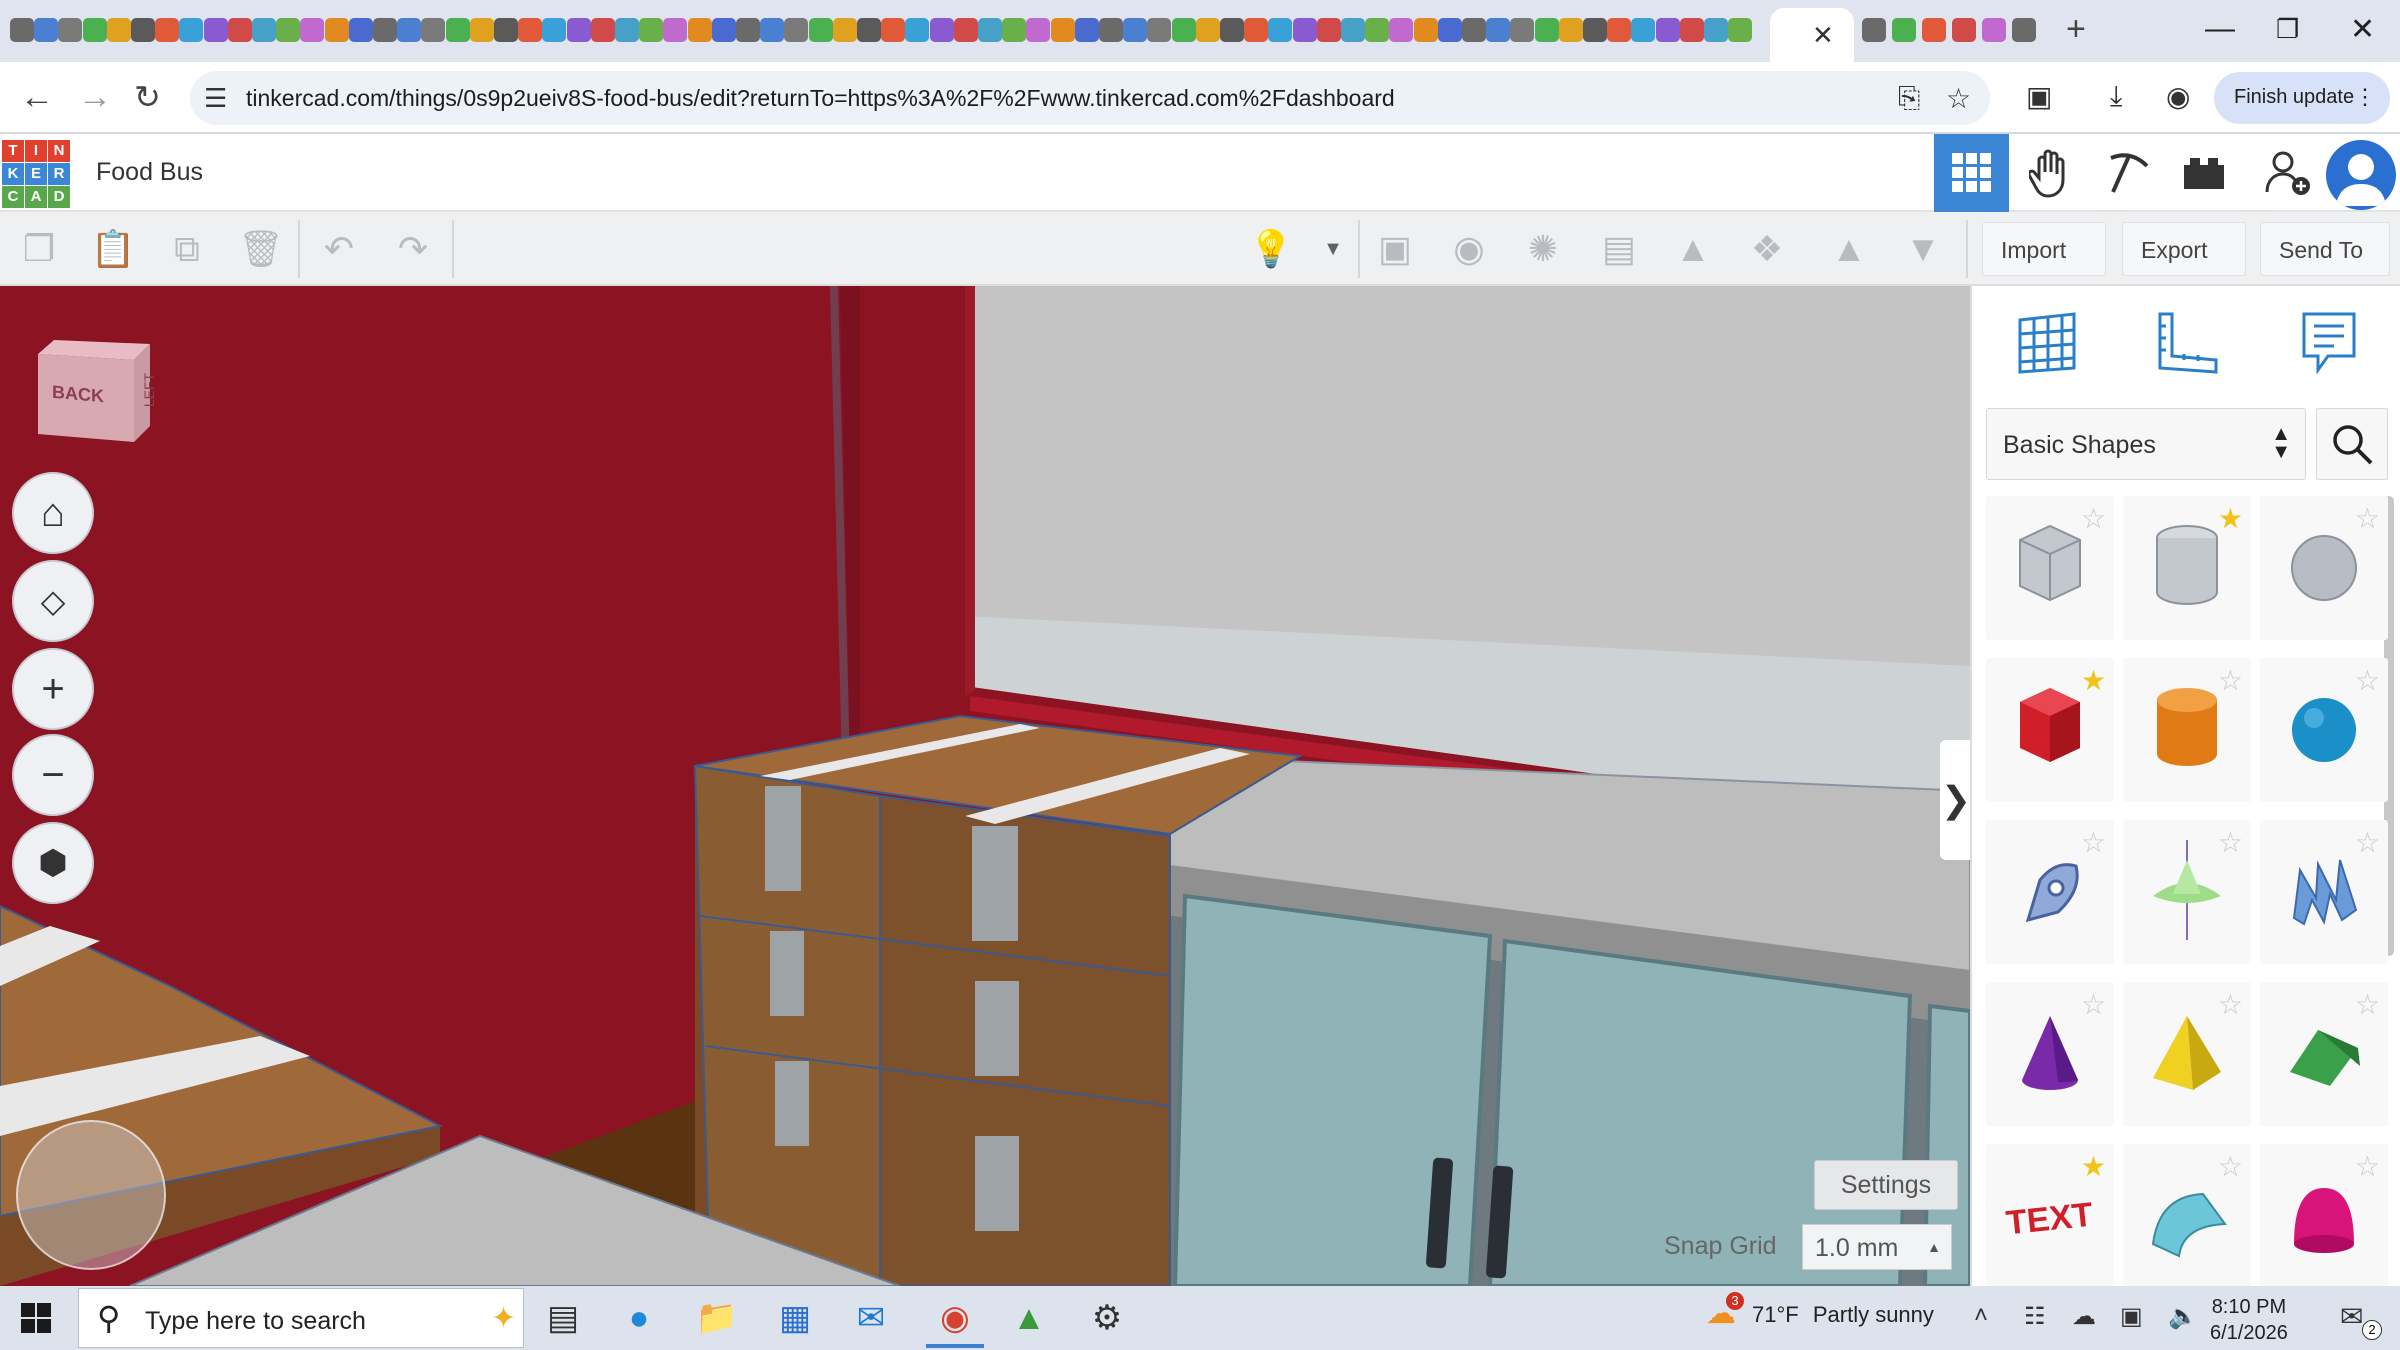  What do you see at coordinates (2287, 173) in the screenshot?
I see `add-user-button` at bounding box center [2287, 173].